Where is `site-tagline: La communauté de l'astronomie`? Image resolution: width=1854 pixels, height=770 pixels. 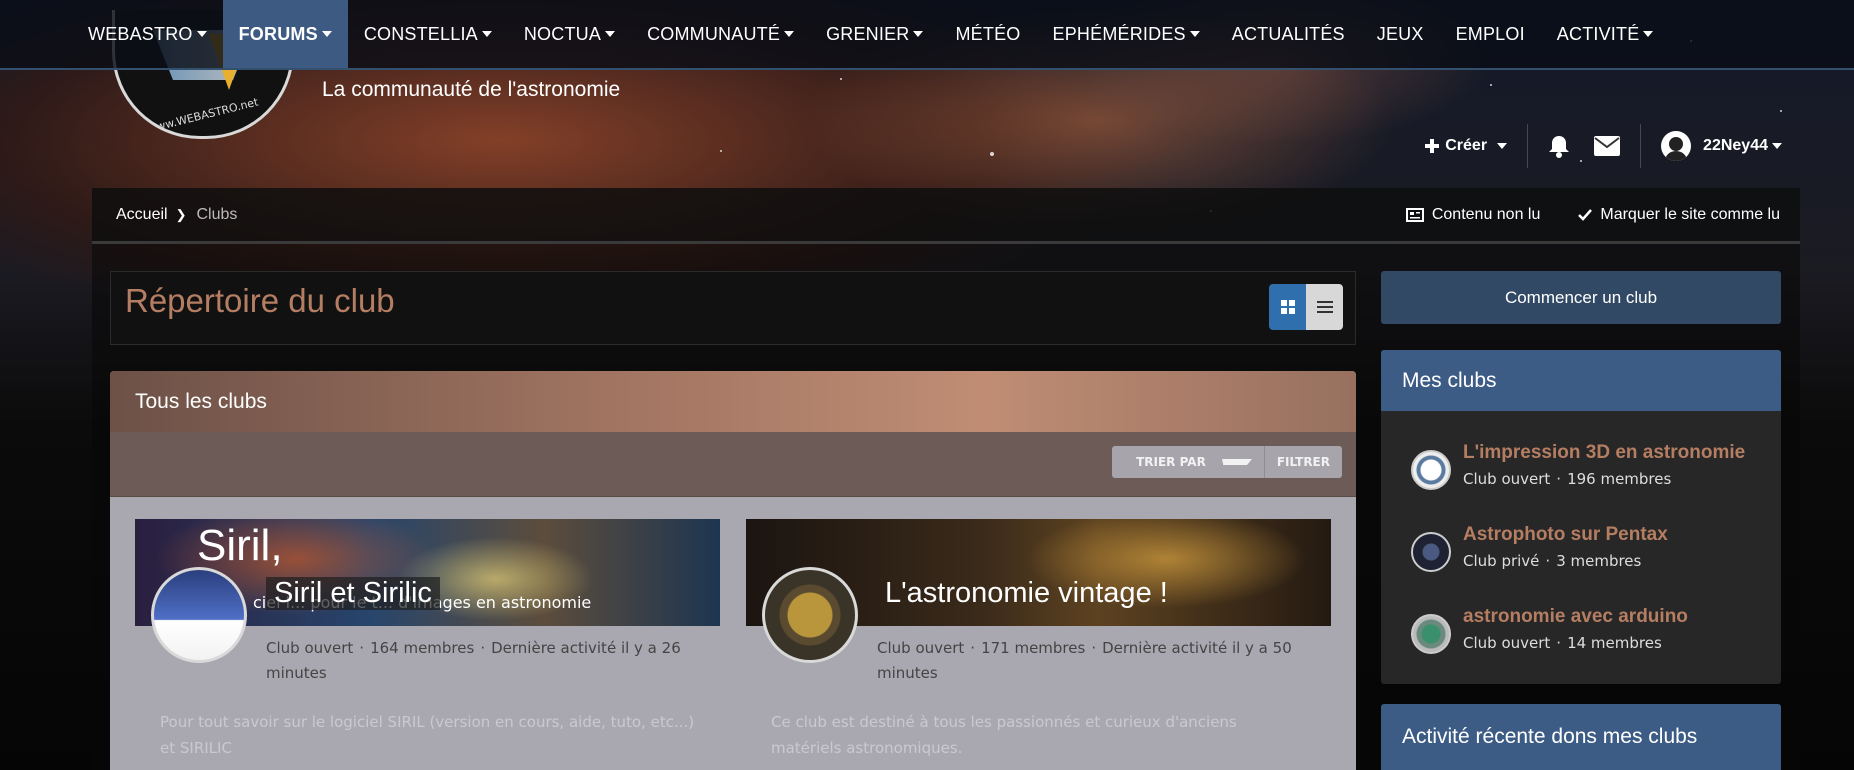
site-tagline: La communauté de l'astronomie is located at coordinates (471, 89).